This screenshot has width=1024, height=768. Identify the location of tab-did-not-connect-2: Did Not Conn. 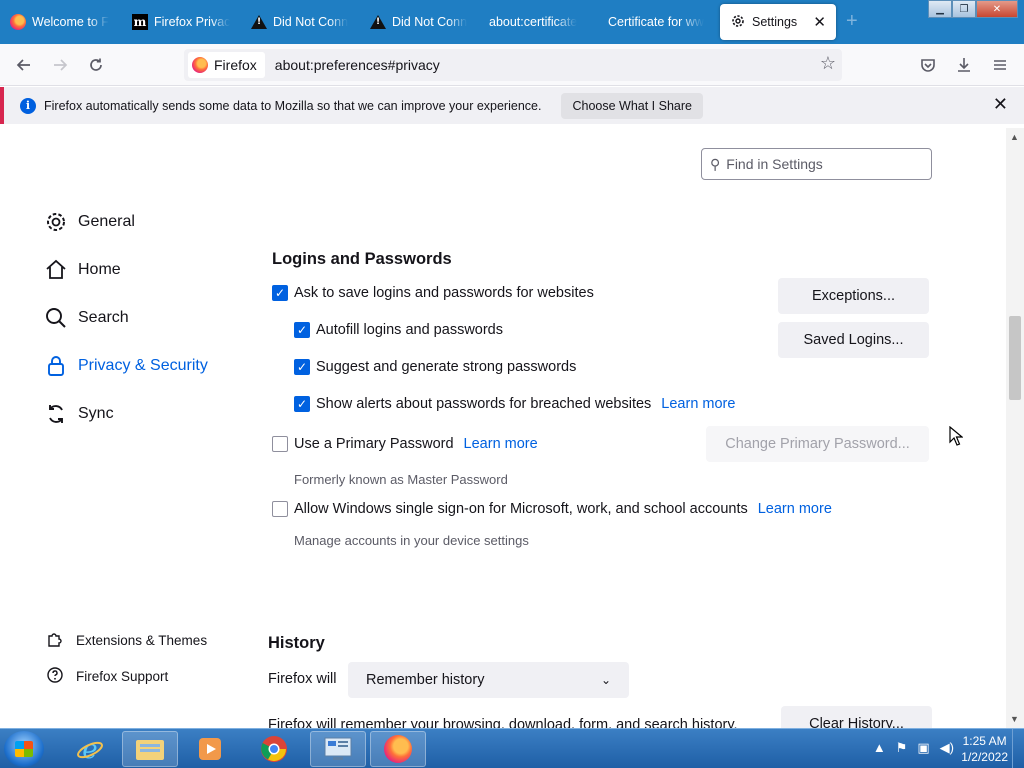
(419, 22).